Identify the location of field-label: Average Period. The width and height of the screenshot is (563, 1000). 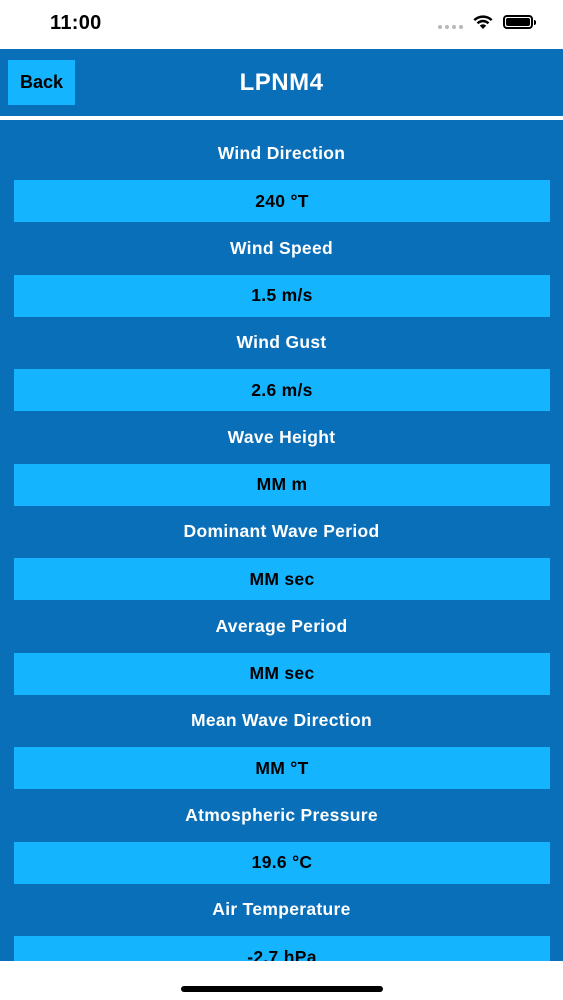
(281, 625).